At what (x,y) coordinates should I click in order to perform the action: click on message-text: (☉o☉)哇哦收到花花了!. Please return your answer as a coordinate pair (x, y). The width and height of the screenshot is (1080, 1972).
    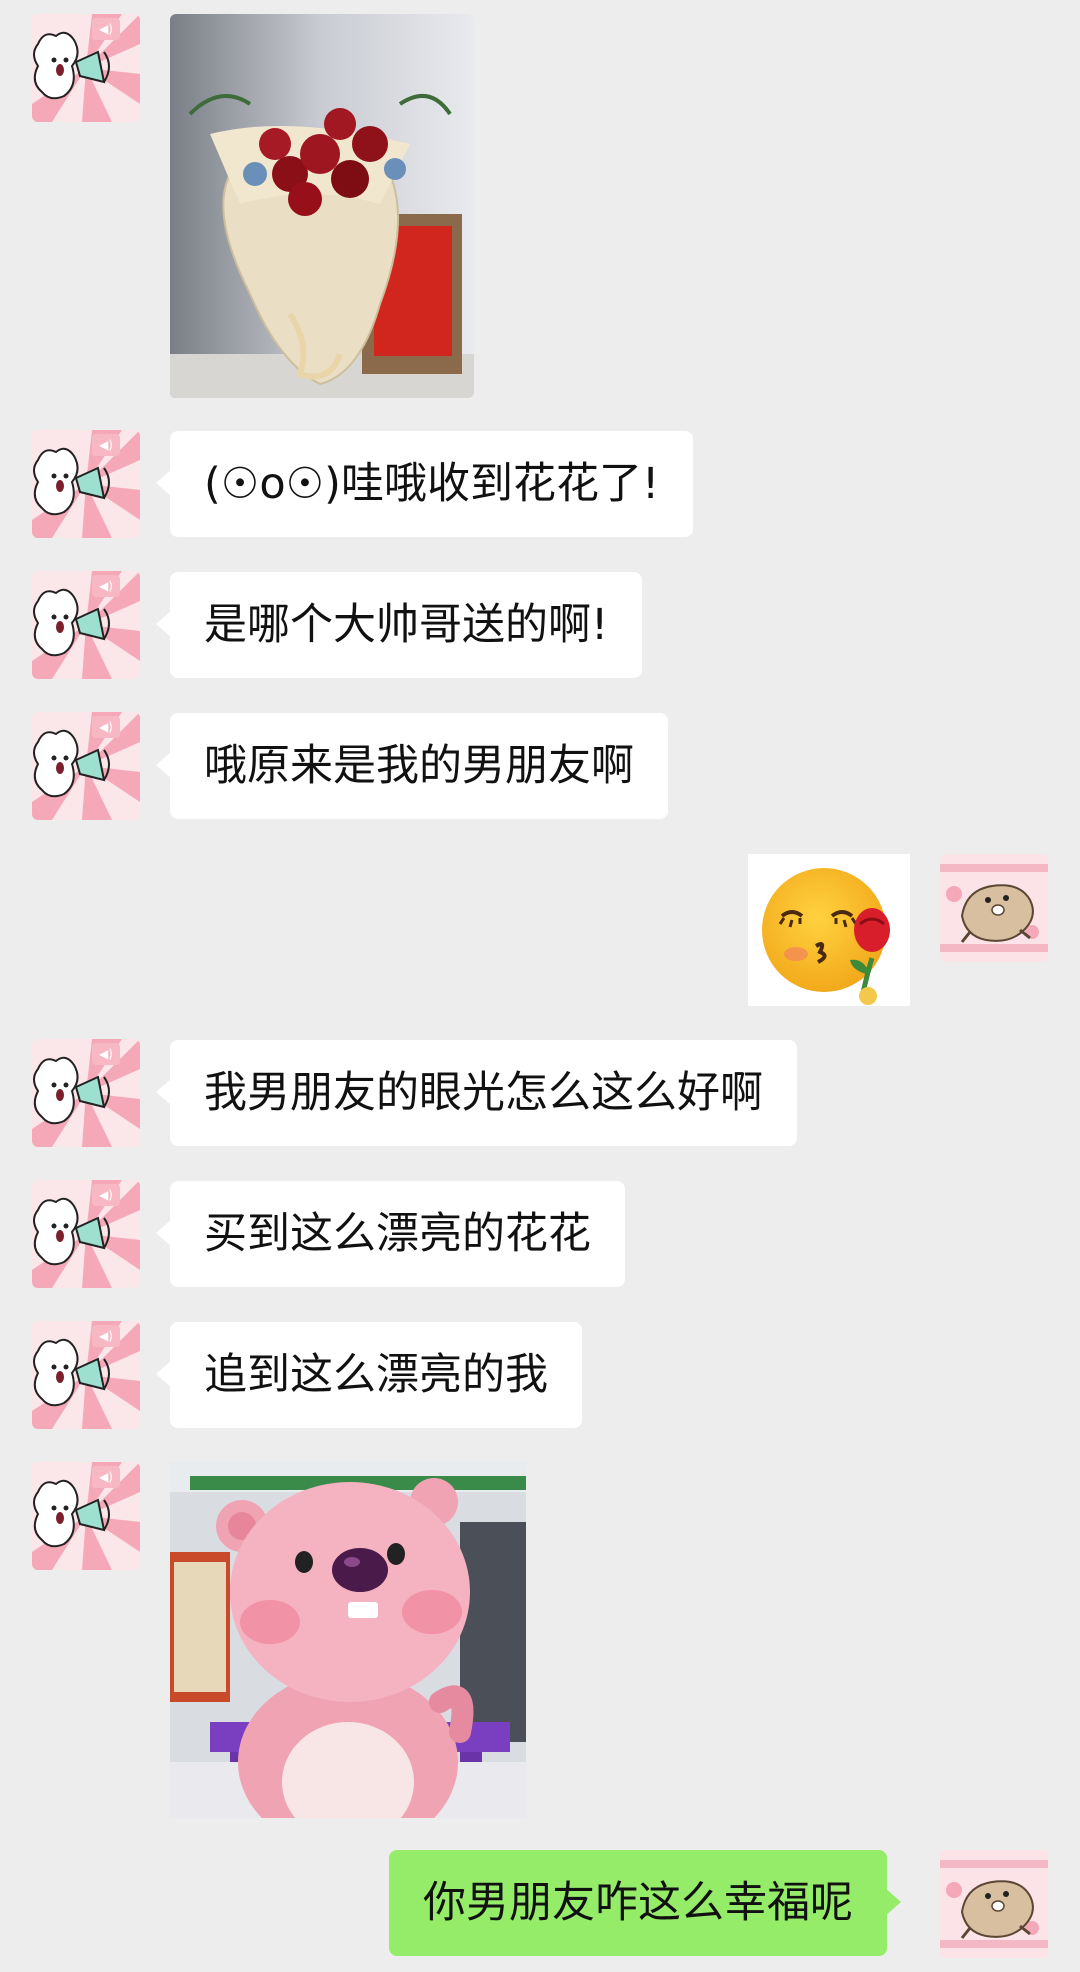
    Looking at the image, I should click on (432, 484).